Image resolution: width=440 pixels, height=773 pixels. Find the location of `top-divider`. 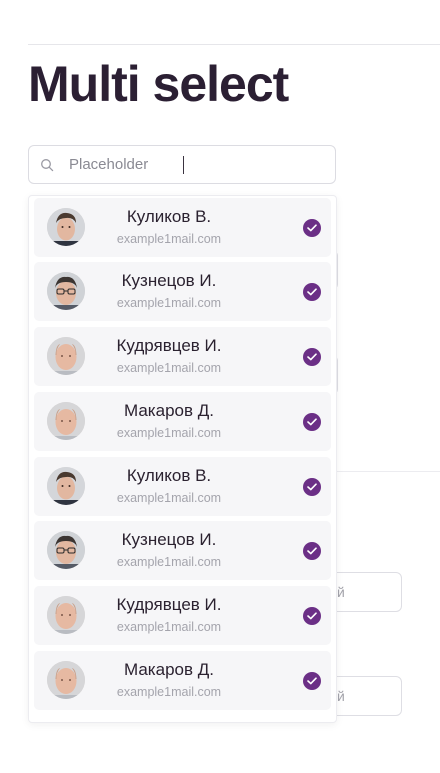

top-divider is located at coordinates (234, 44).